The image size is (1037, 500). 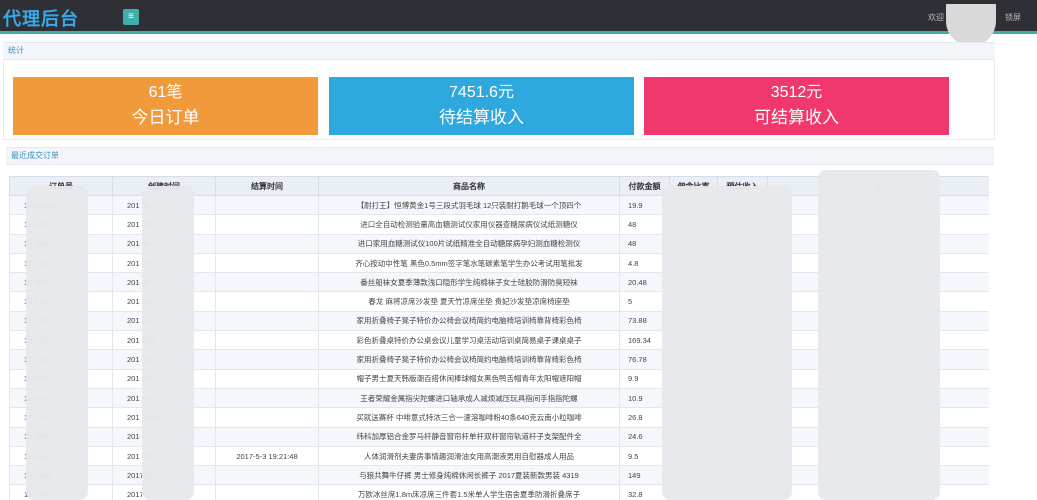 I want to click on product-name-cell: 番丝船袜女夏季薄款浅口隐形学生纯棉袜子女士硅胶防滑防臭短袜, so click(x=469, y=282).